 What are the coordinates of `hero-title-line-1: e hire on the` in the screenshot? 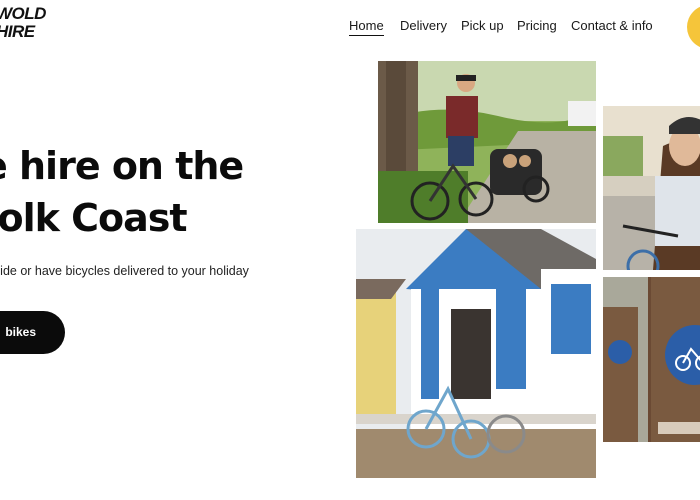 It's located at (122, 166).